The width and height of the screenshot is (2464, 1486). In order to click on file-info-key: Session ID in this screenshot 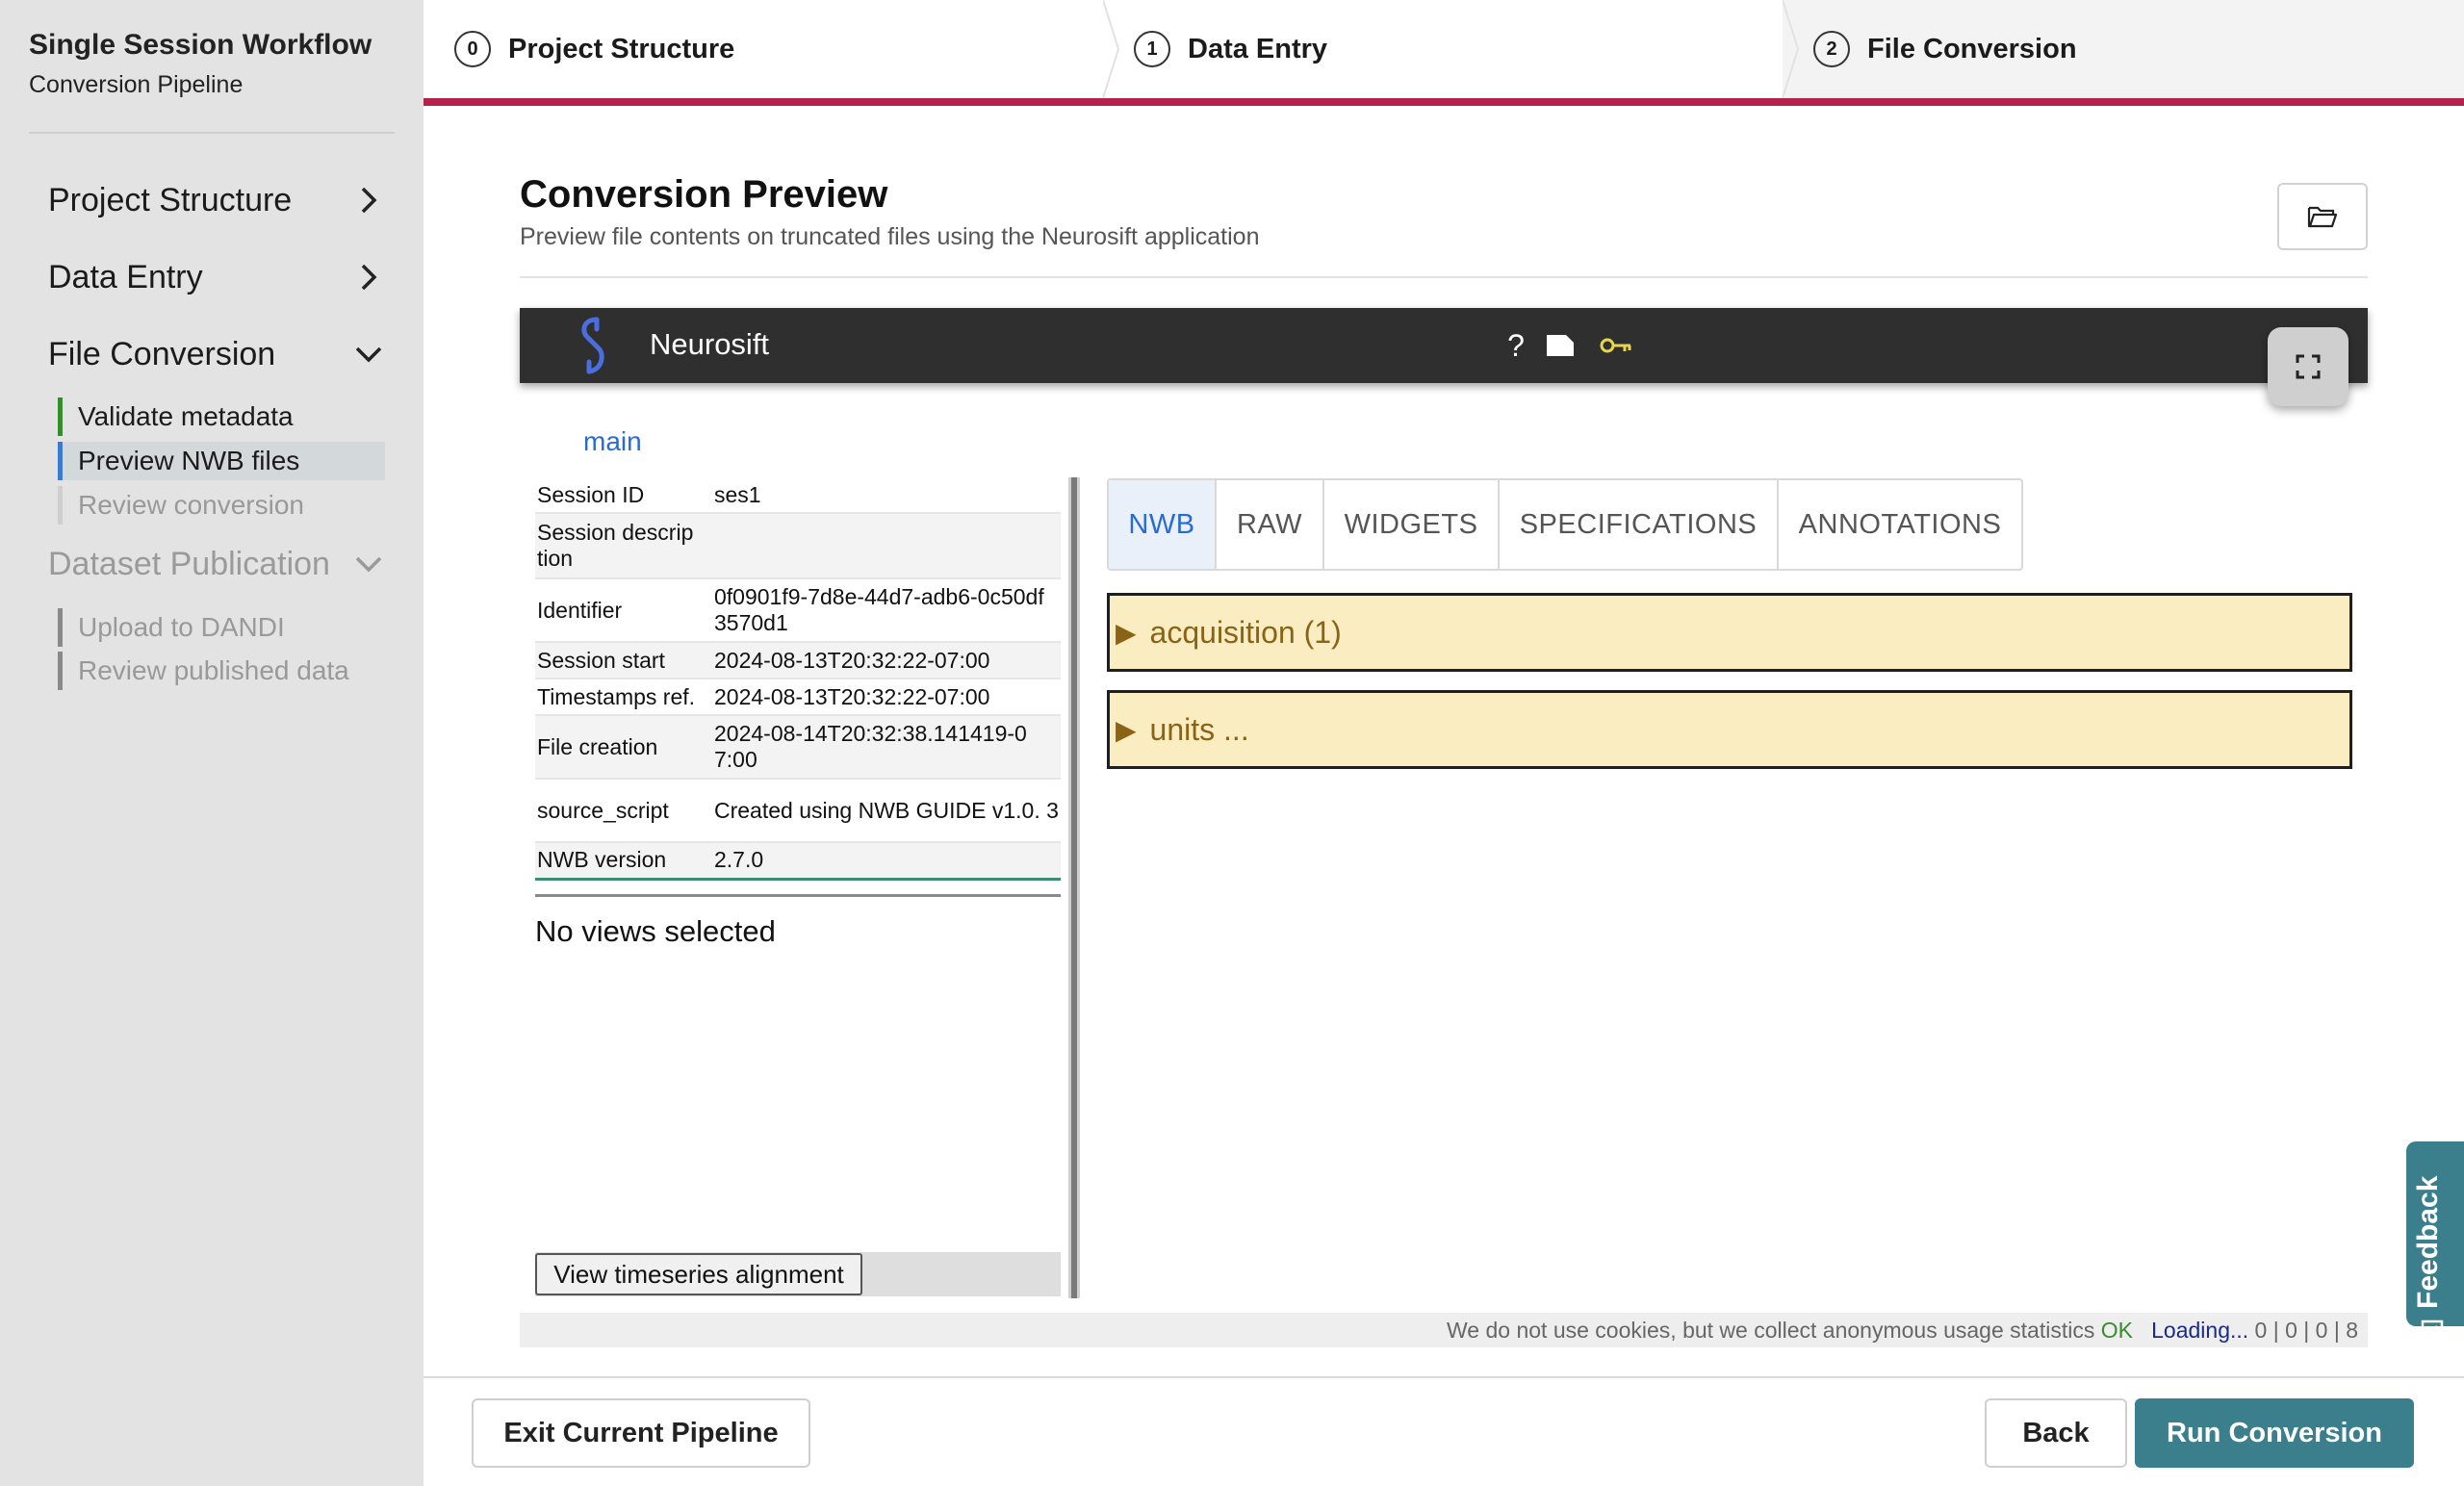, I will do `click(623, 496)`.